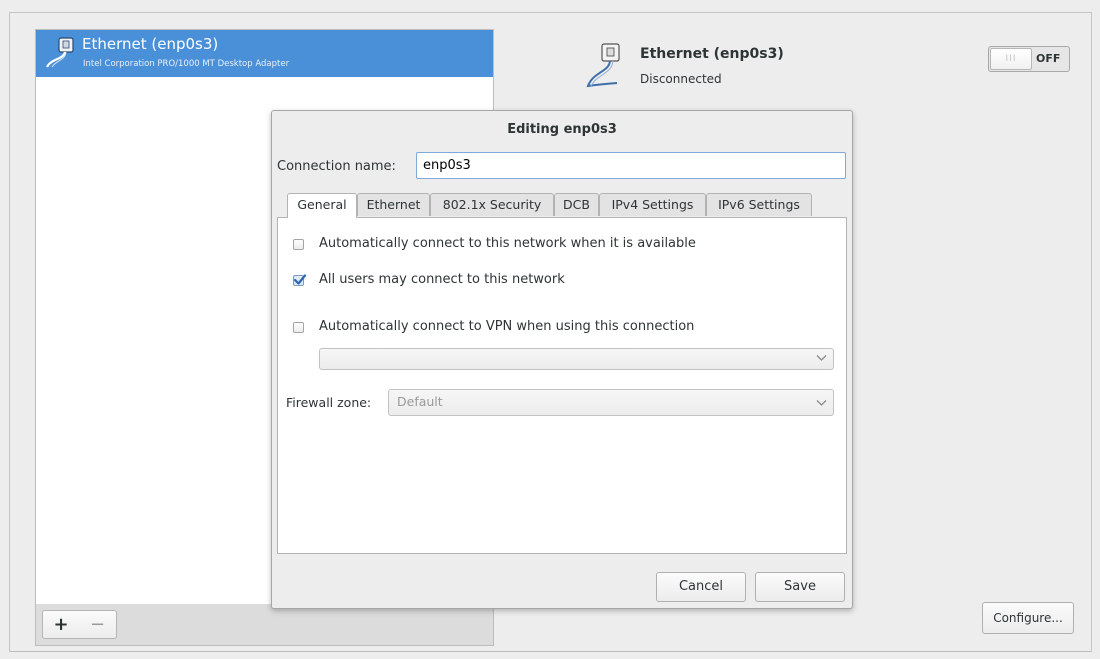 The image size is (1100, 659). I want to click on remove-device-button: −, so click(98, 624).